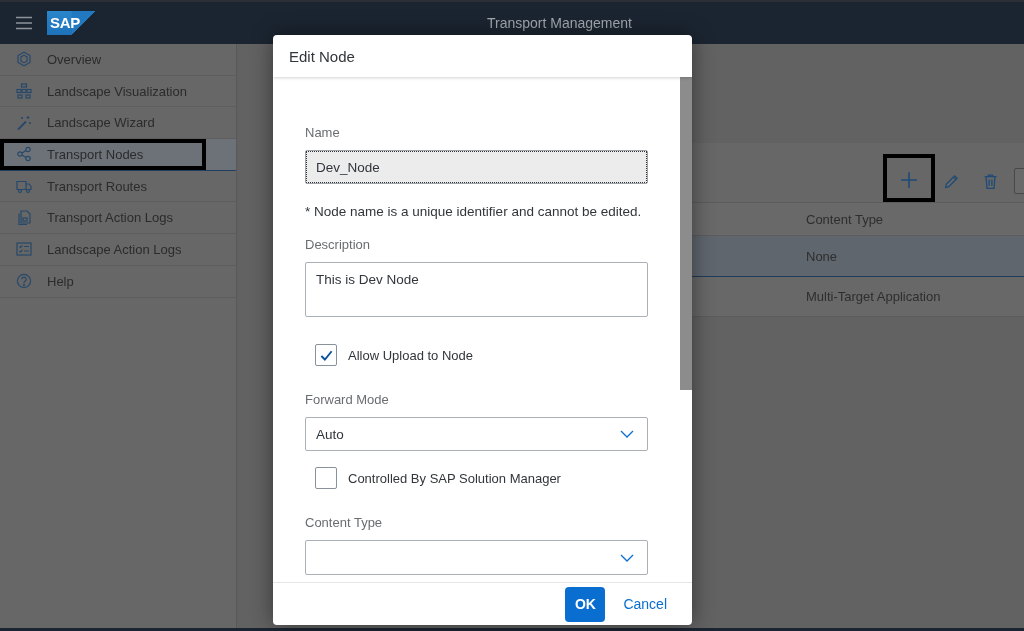 The image size is (1024, 631). I want to click on nav-item: Landscape Wizard, so click(118, 123).